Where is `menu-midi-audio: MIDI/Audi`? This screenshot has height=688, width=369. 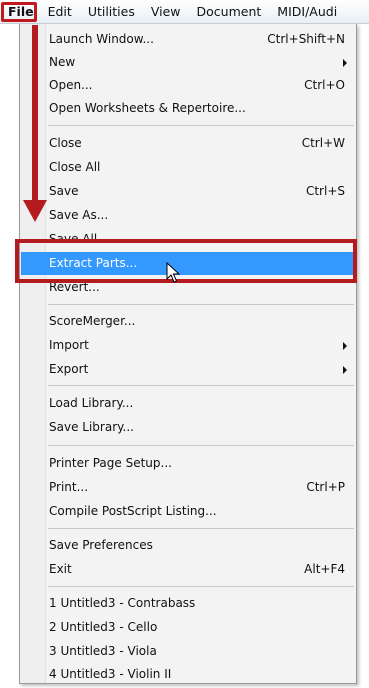 menu-midi-audio: MIDI/Audi is located at coordinates (307, 12).